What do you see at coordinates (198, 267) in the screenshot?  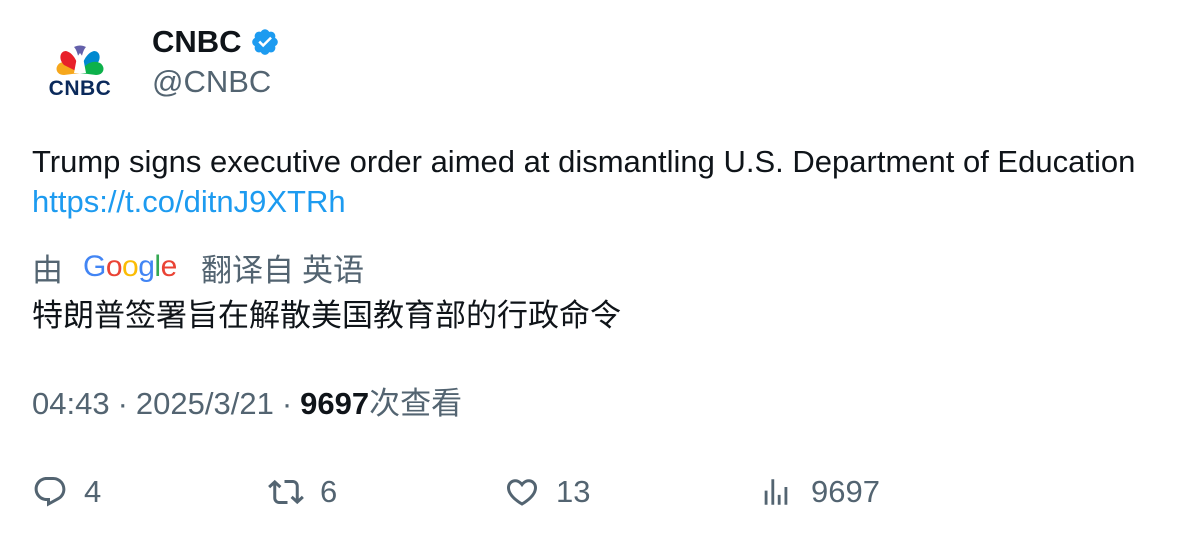 I see `translation-attribution: 由 Google 翻译自 英语` at bounding box center [198, 267].